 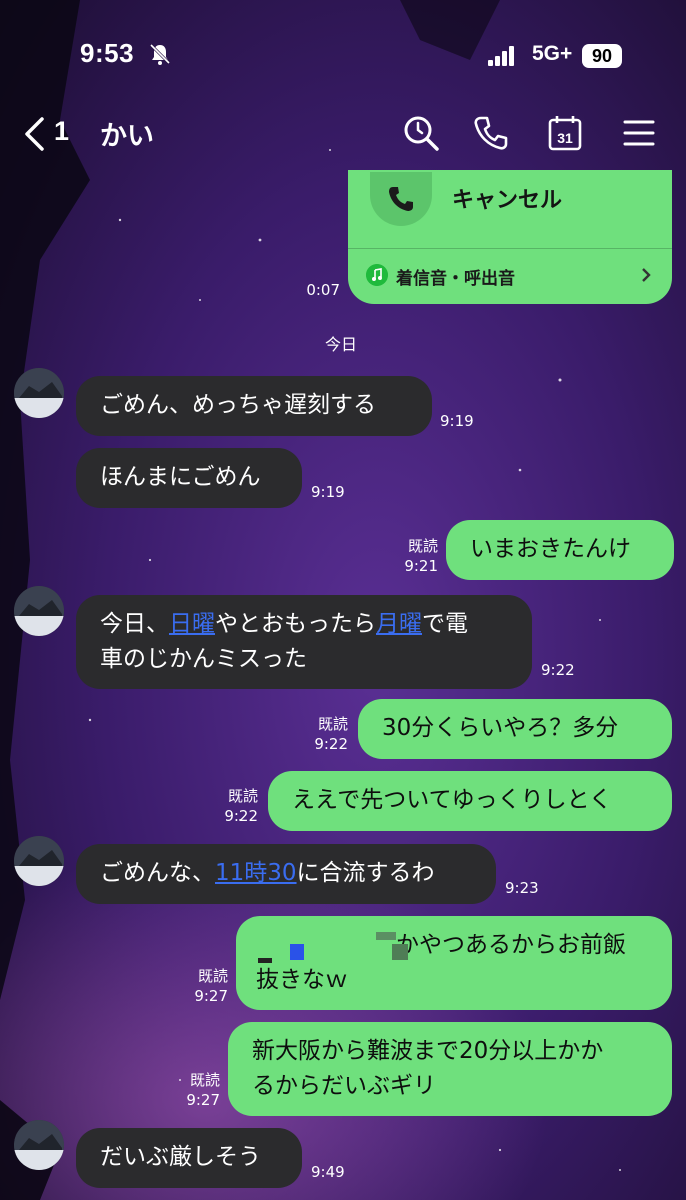 What do you see at coordinates (454, 963) in the screenshot?
I see `message-bubble-outgoing: かやつあるからお前飯 抜きなｗ` at bounding box center [454, 963].